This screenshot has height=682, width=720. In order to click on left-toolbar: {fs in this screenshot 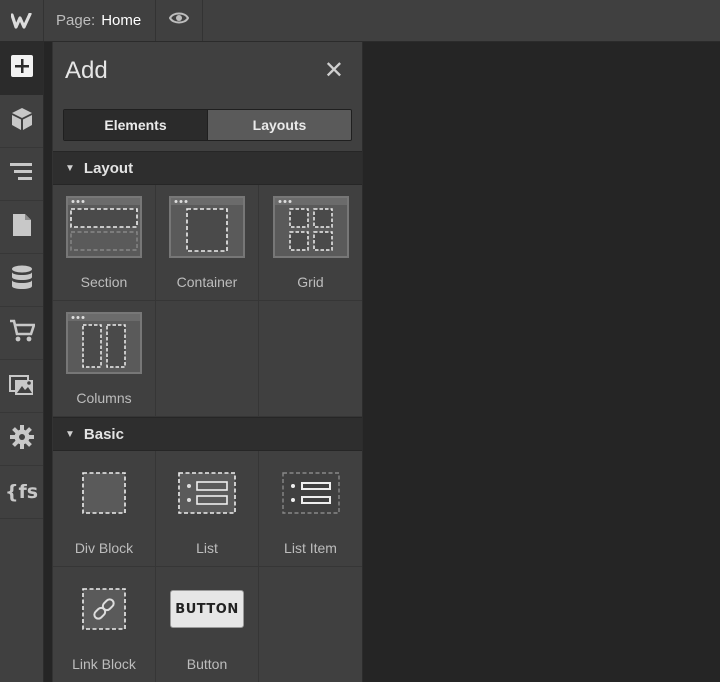, I will do `click(22, 362)`.